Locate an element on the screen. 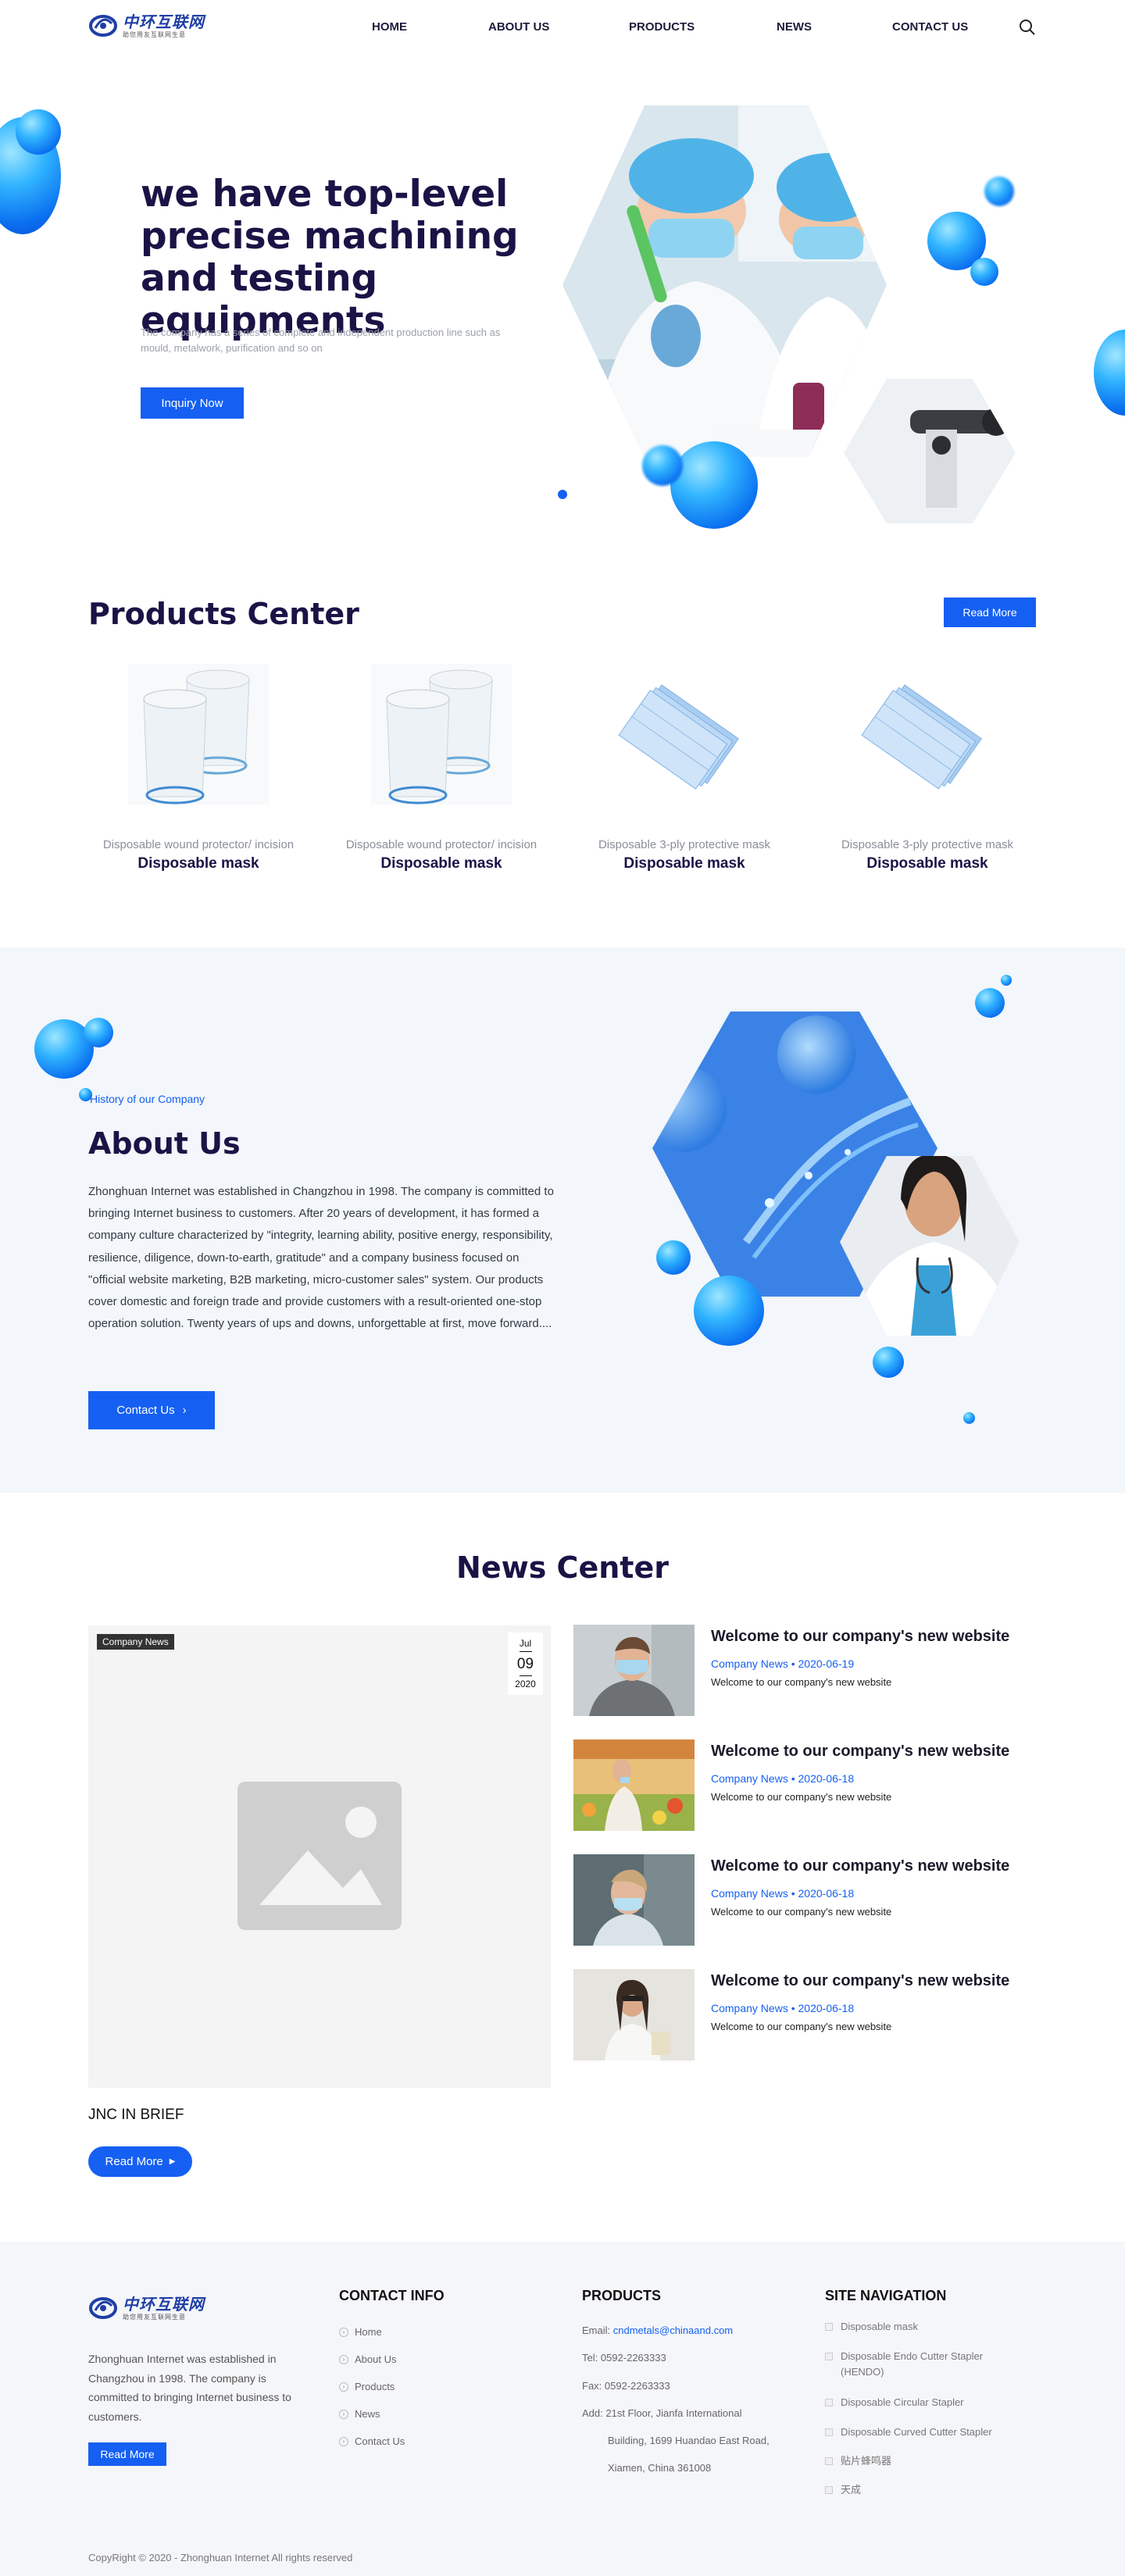  products-title: Products Center is located at coordinates (223, 614).